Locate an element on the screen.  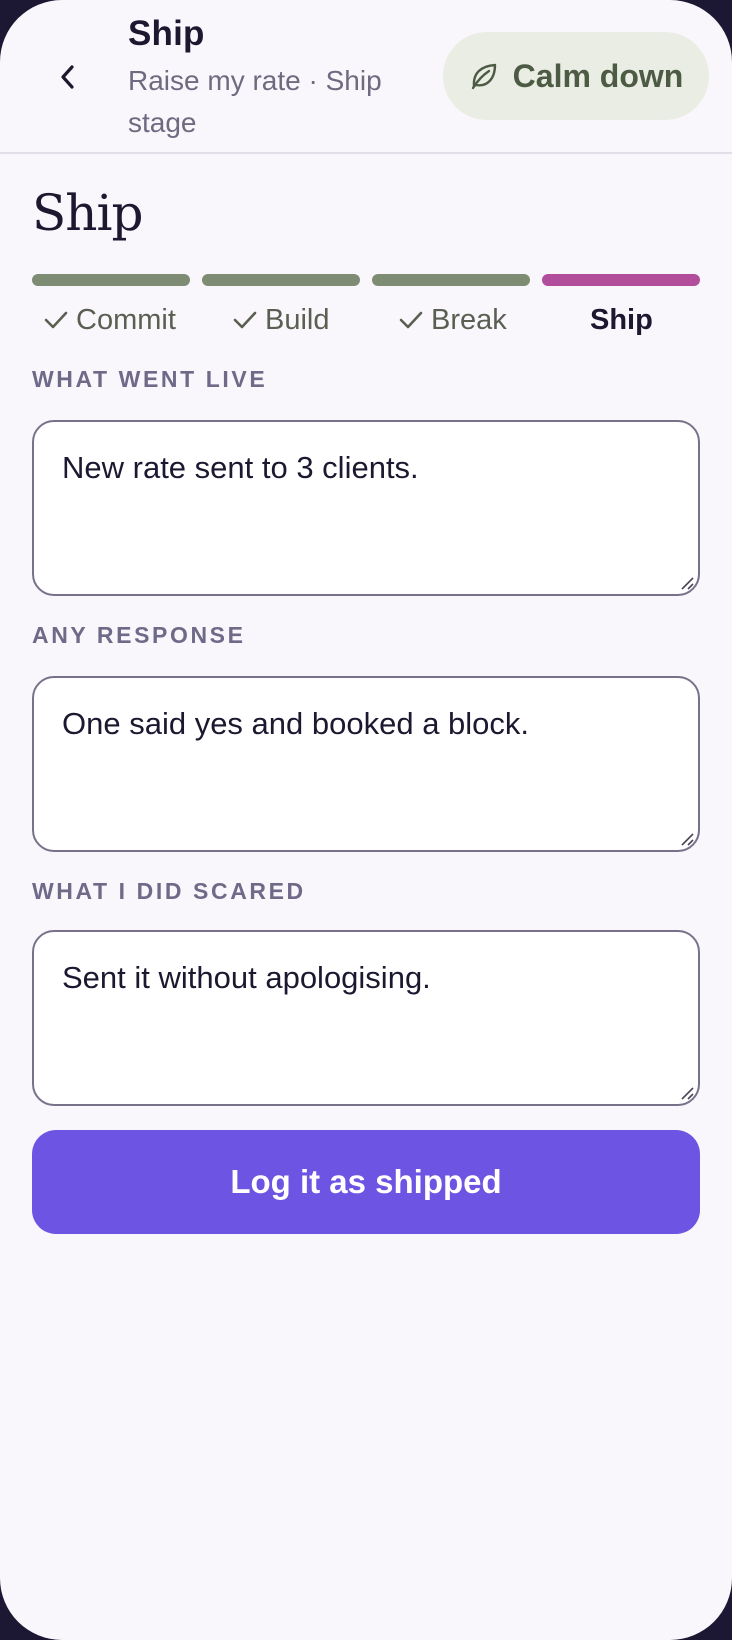
field-value: New rate sent to 3 clients. is located at coordinates (240, 467).